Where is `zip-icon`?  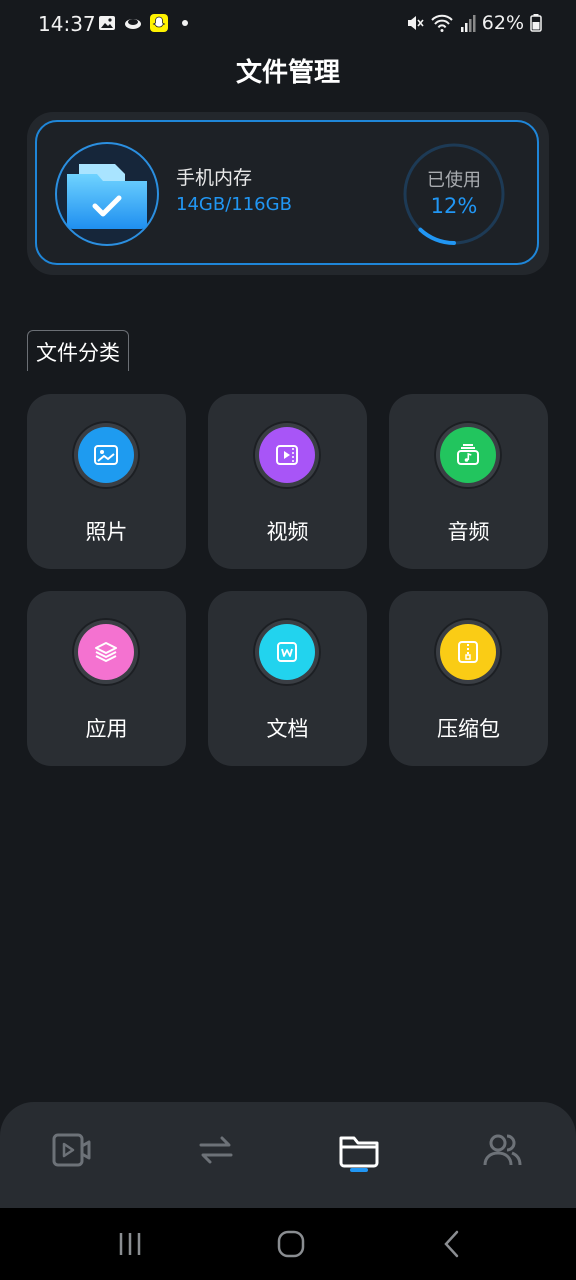 zip-icon is located at coordinates (468, 652).